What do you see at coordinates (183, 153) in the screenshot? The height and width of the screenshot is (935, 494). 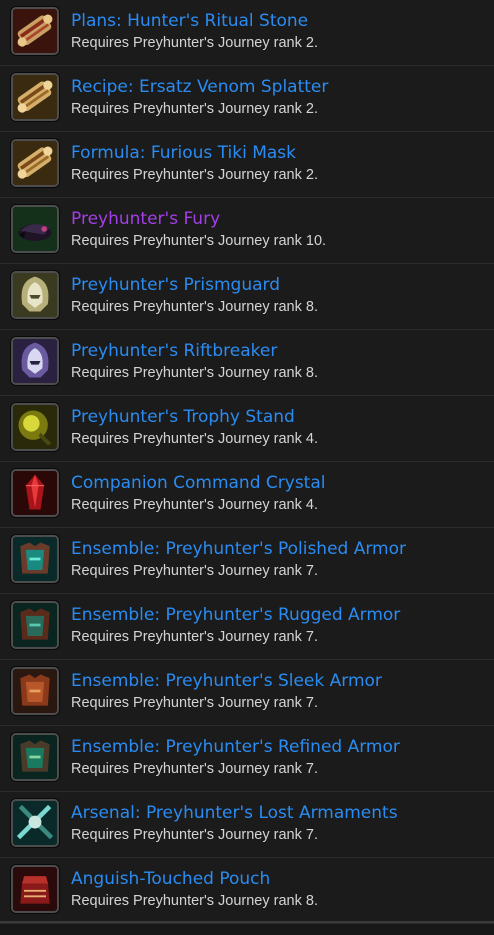 I see `item-name: Formula: Furious Tiki Mask` at bounding box center [183, 153].